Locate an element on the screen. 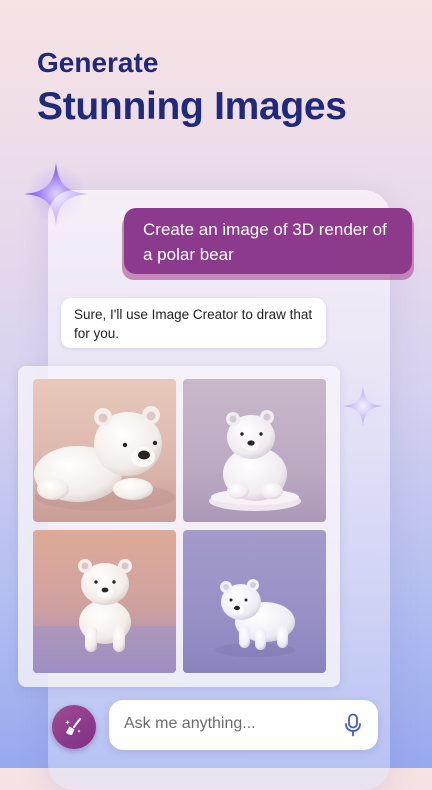  new-topic-button is located at coordinates (74, 727).